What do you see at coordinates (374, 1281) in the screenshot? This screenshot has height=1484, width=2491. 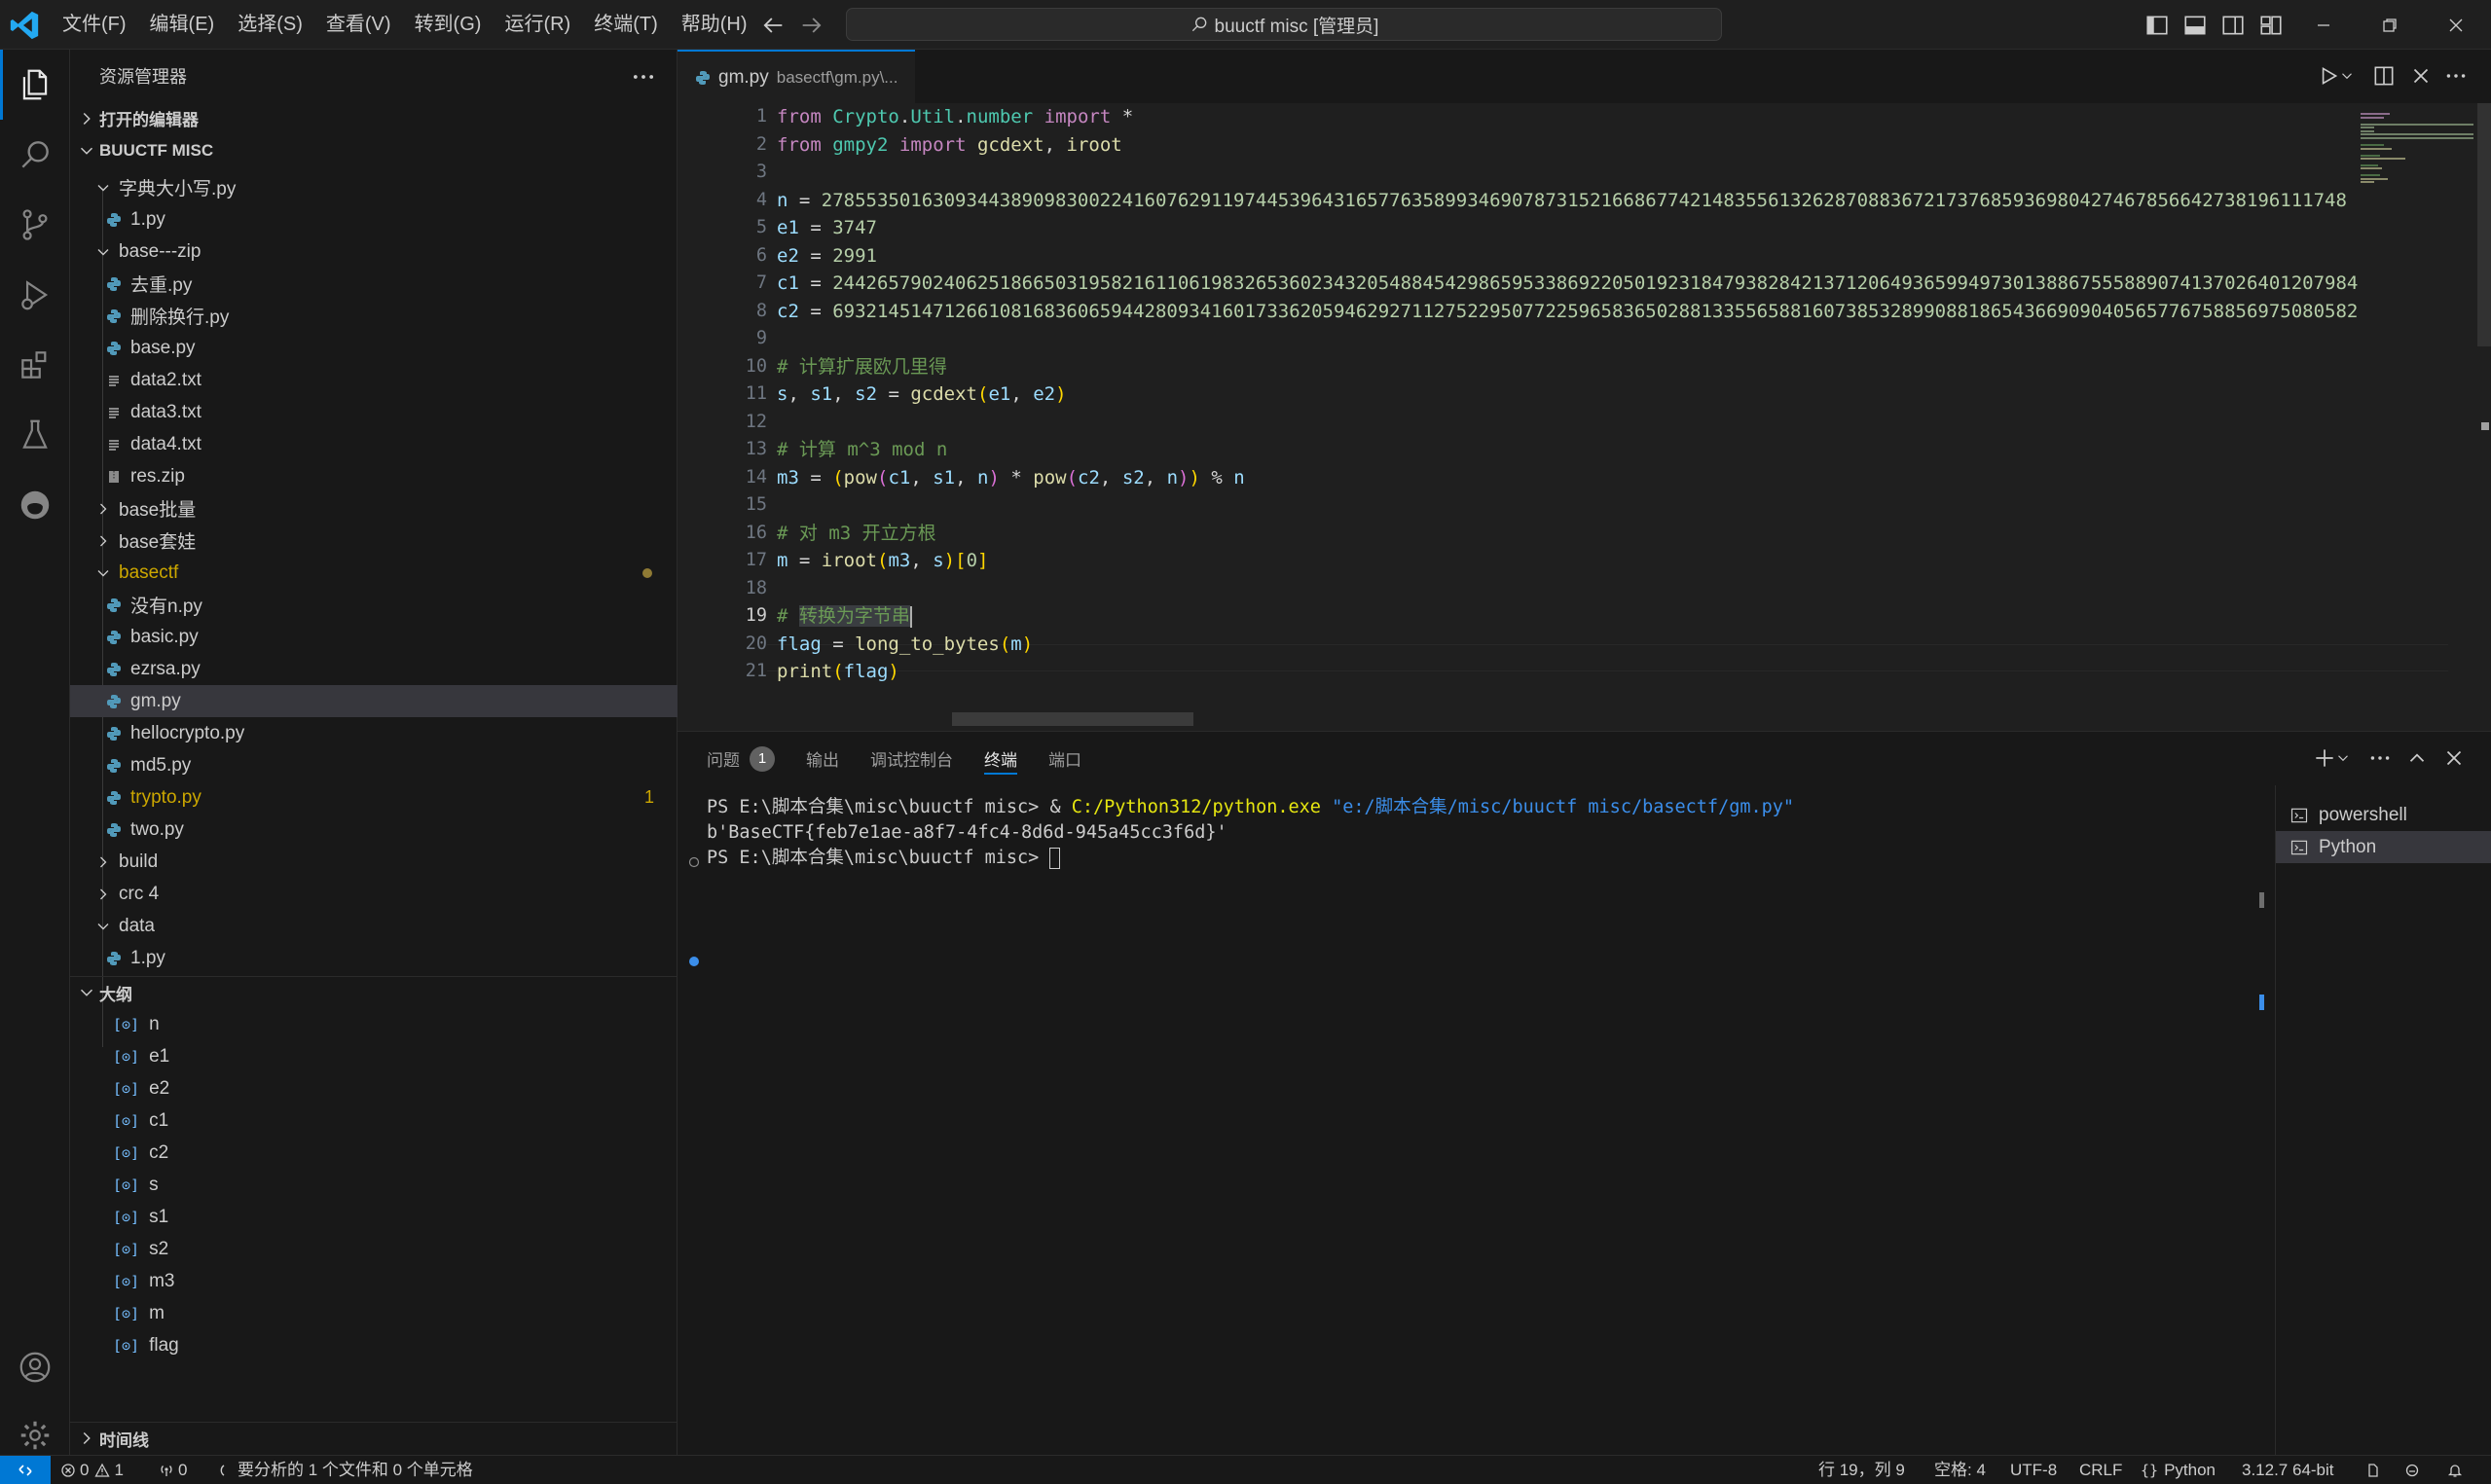 I see `outline-item: [⊙] m3` at bounding box center [374, 1281].